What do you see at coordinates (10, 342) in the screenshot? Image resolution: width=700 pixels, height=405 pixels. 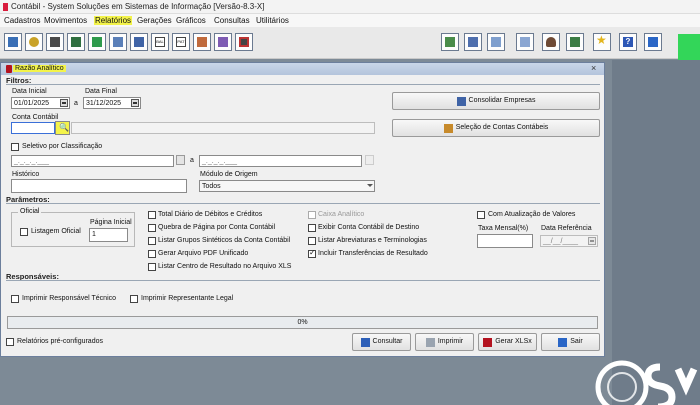 I see `relatorios-preconfig-checkbox` at bounding box center [10, 342].